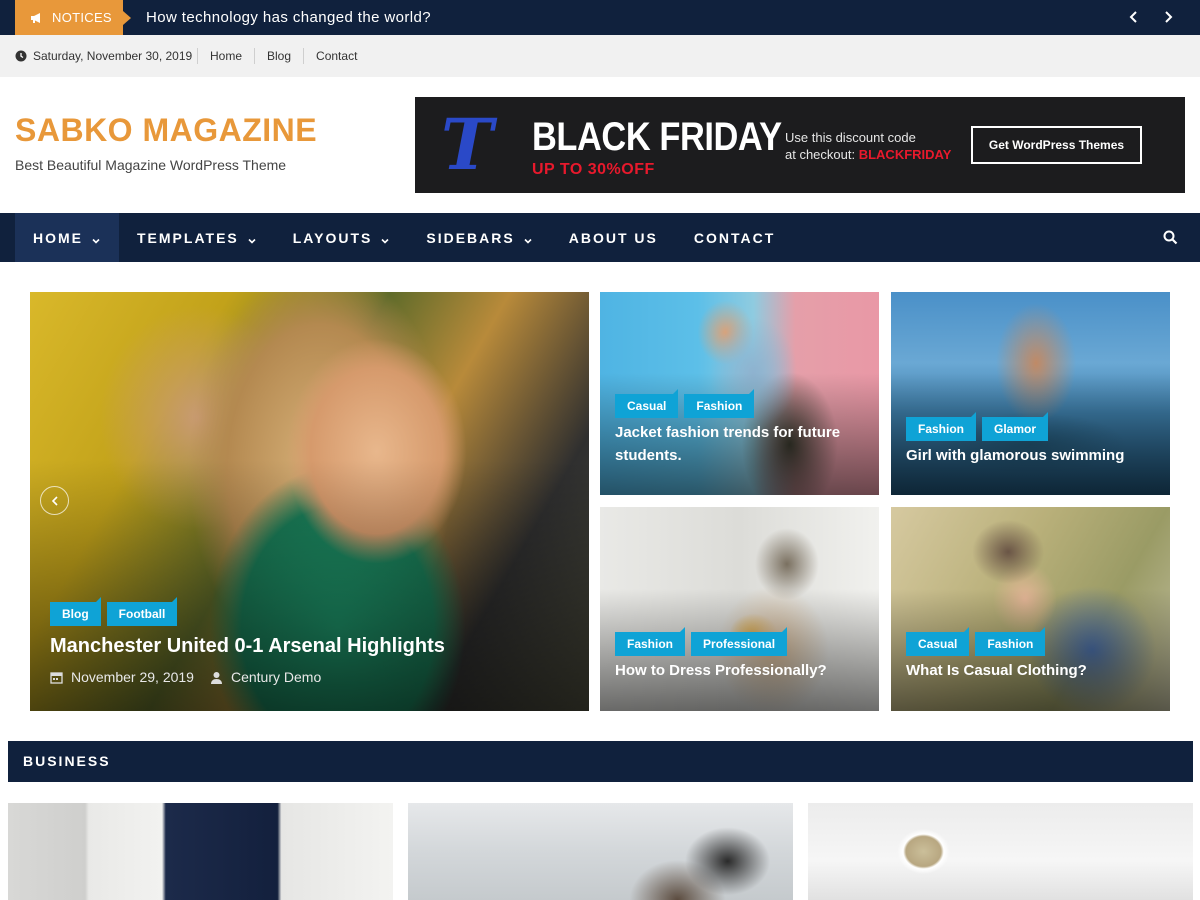  I want to click on nav-item-home: HOME, so click(67, 237).